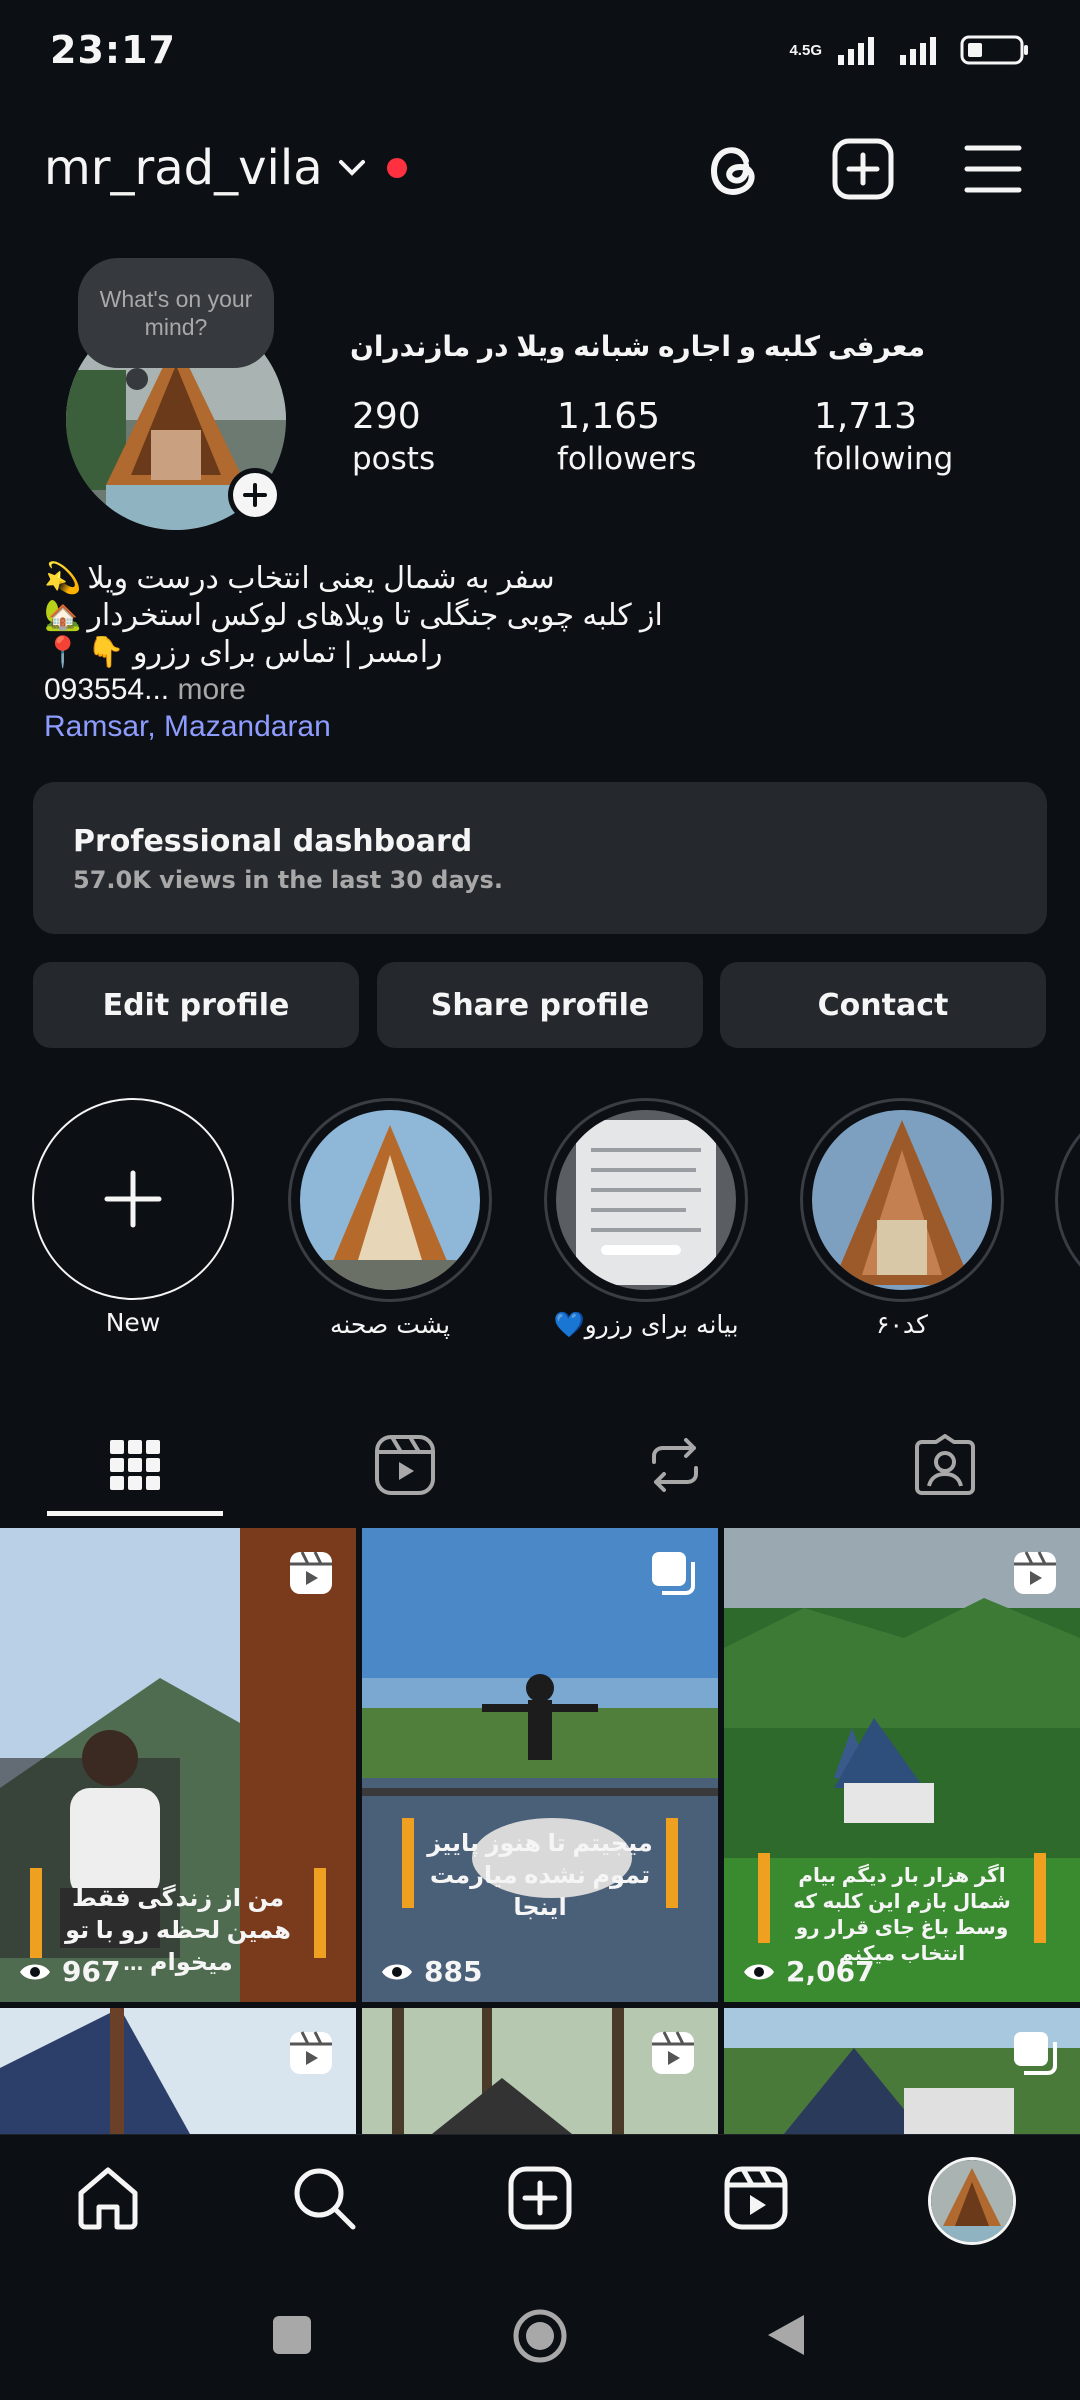  What do you see at coordinates (1035, 2053) in the screenshot?
I see `carousel-badge-icon` at bounding box center [1035, 2053].